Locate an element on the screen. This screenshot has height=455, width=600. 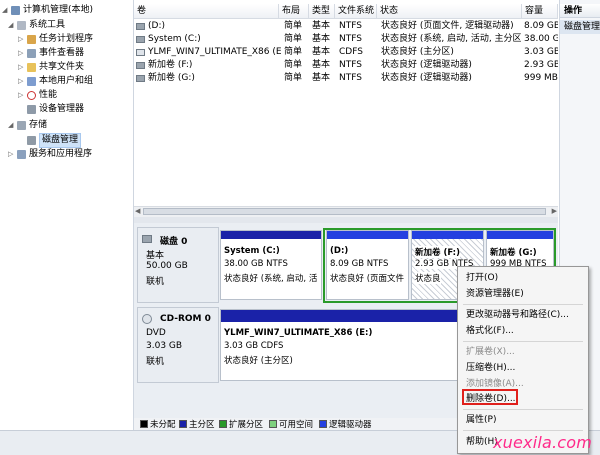
volume-row: 新加卷 (G:) 简单 基本 NTFS 状态良好 (逻辑驱动器) 999 MB is located at coordinates (346, 78).